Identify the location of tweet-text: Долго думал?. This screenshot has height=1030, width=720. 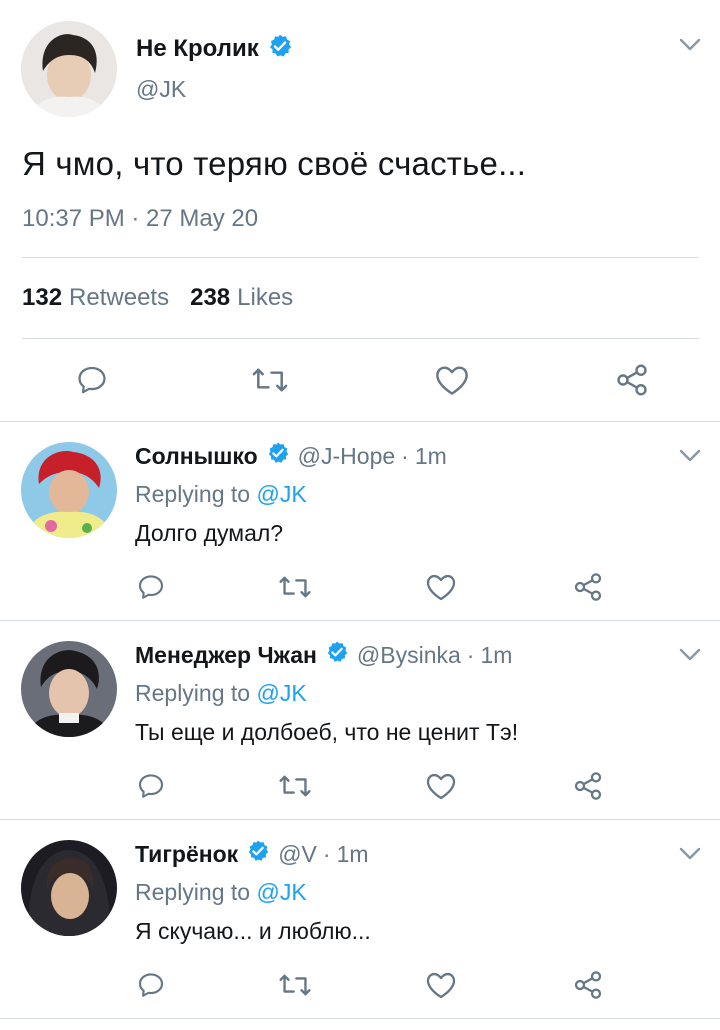
(209, 533).